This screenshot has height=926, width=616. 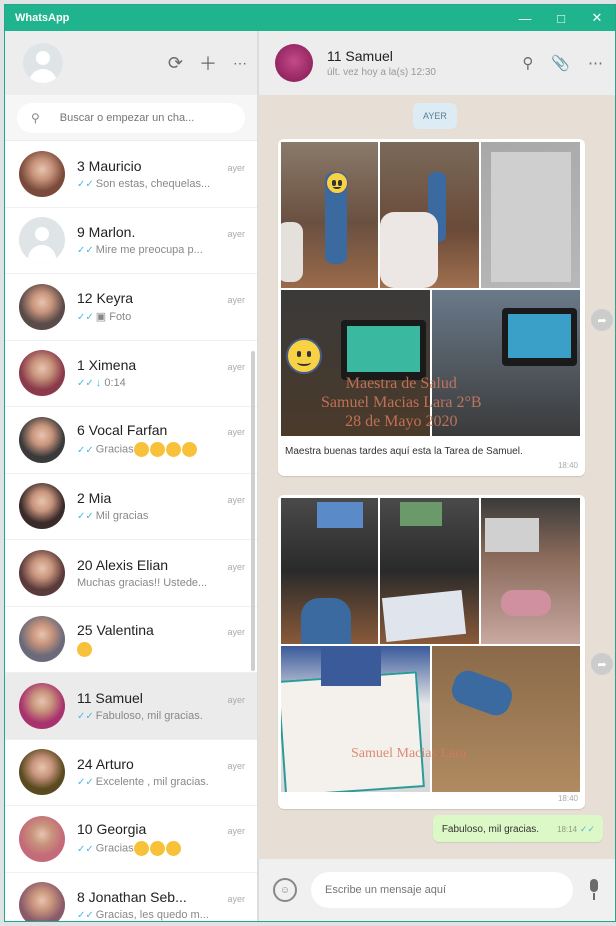 What do you see at coordinates (594, 890) in the screenshot?
I see `microphone-icon` at bounding box center [594, 890].